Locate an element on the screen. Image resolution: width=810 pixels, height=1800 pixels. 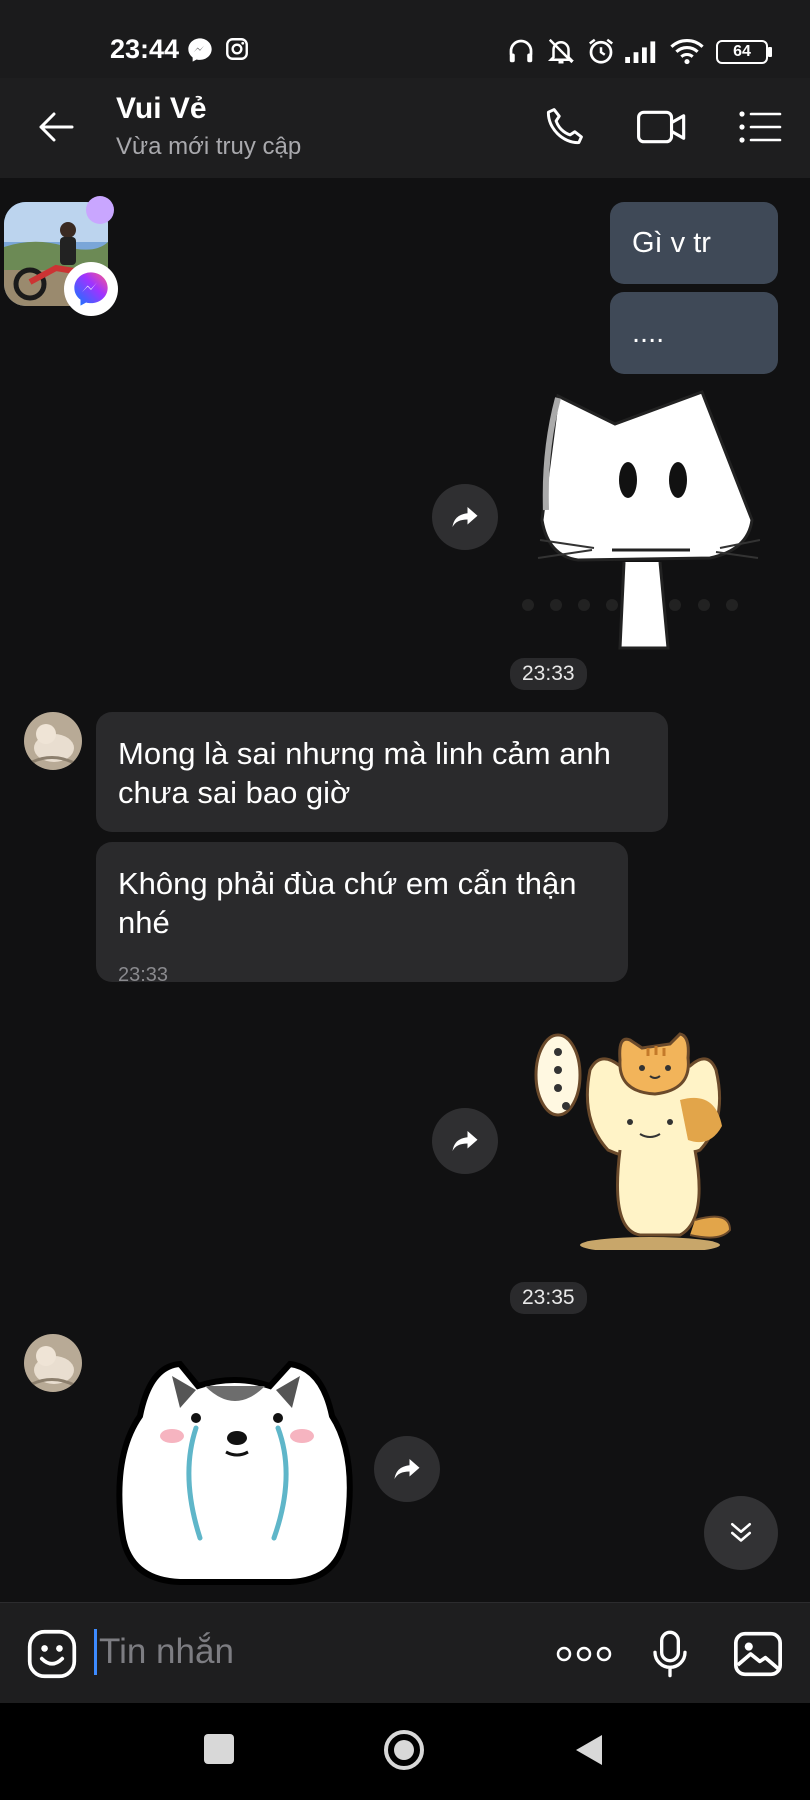
nav-back-button is located at coordinates (589, 1752).